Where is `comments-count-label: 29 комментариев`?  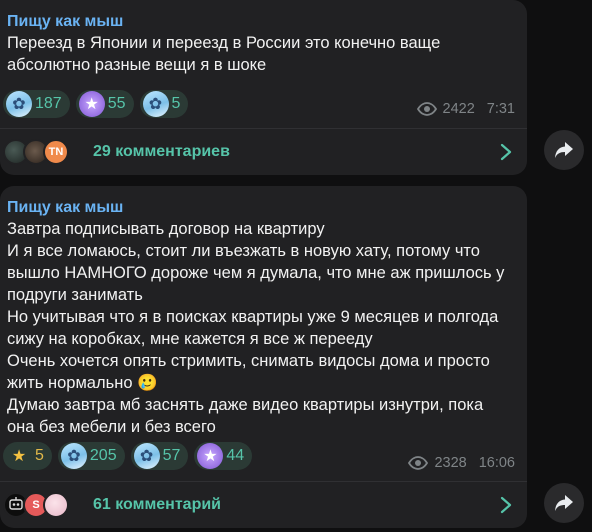 comments-count-label: 29 комментариев is located at coordinates (161, 151).